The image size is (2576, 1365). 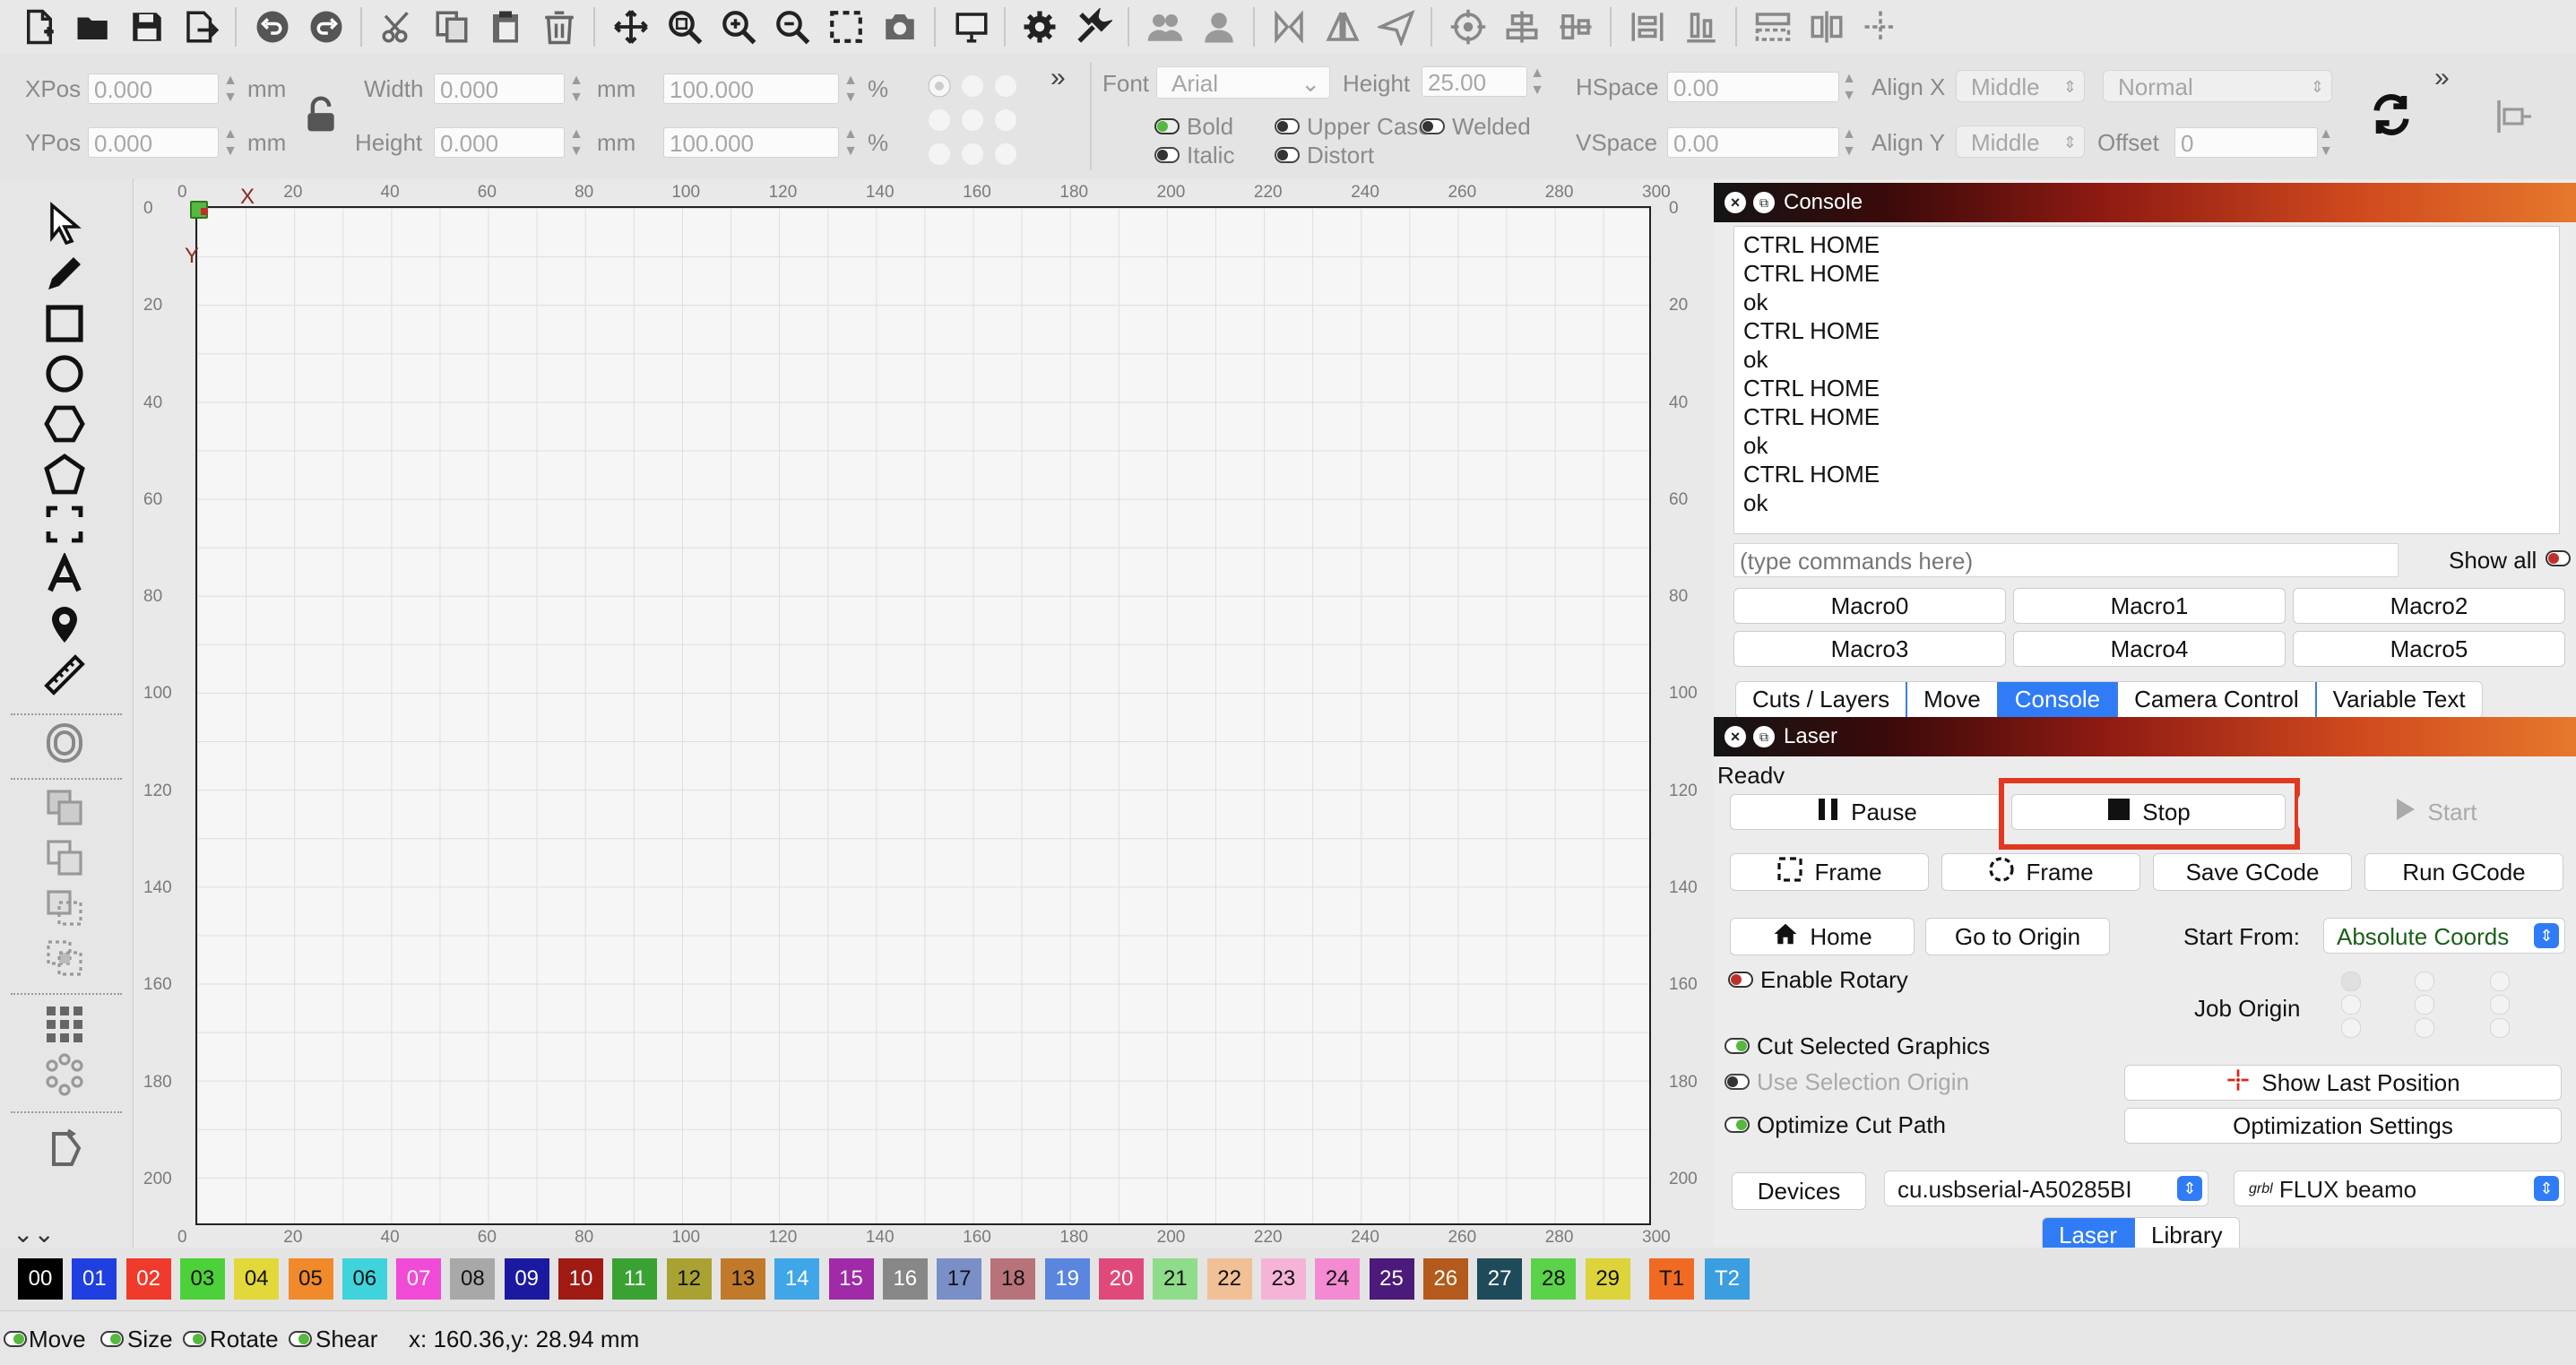 I want to click on camera-icon, so click(x=899, y=26).